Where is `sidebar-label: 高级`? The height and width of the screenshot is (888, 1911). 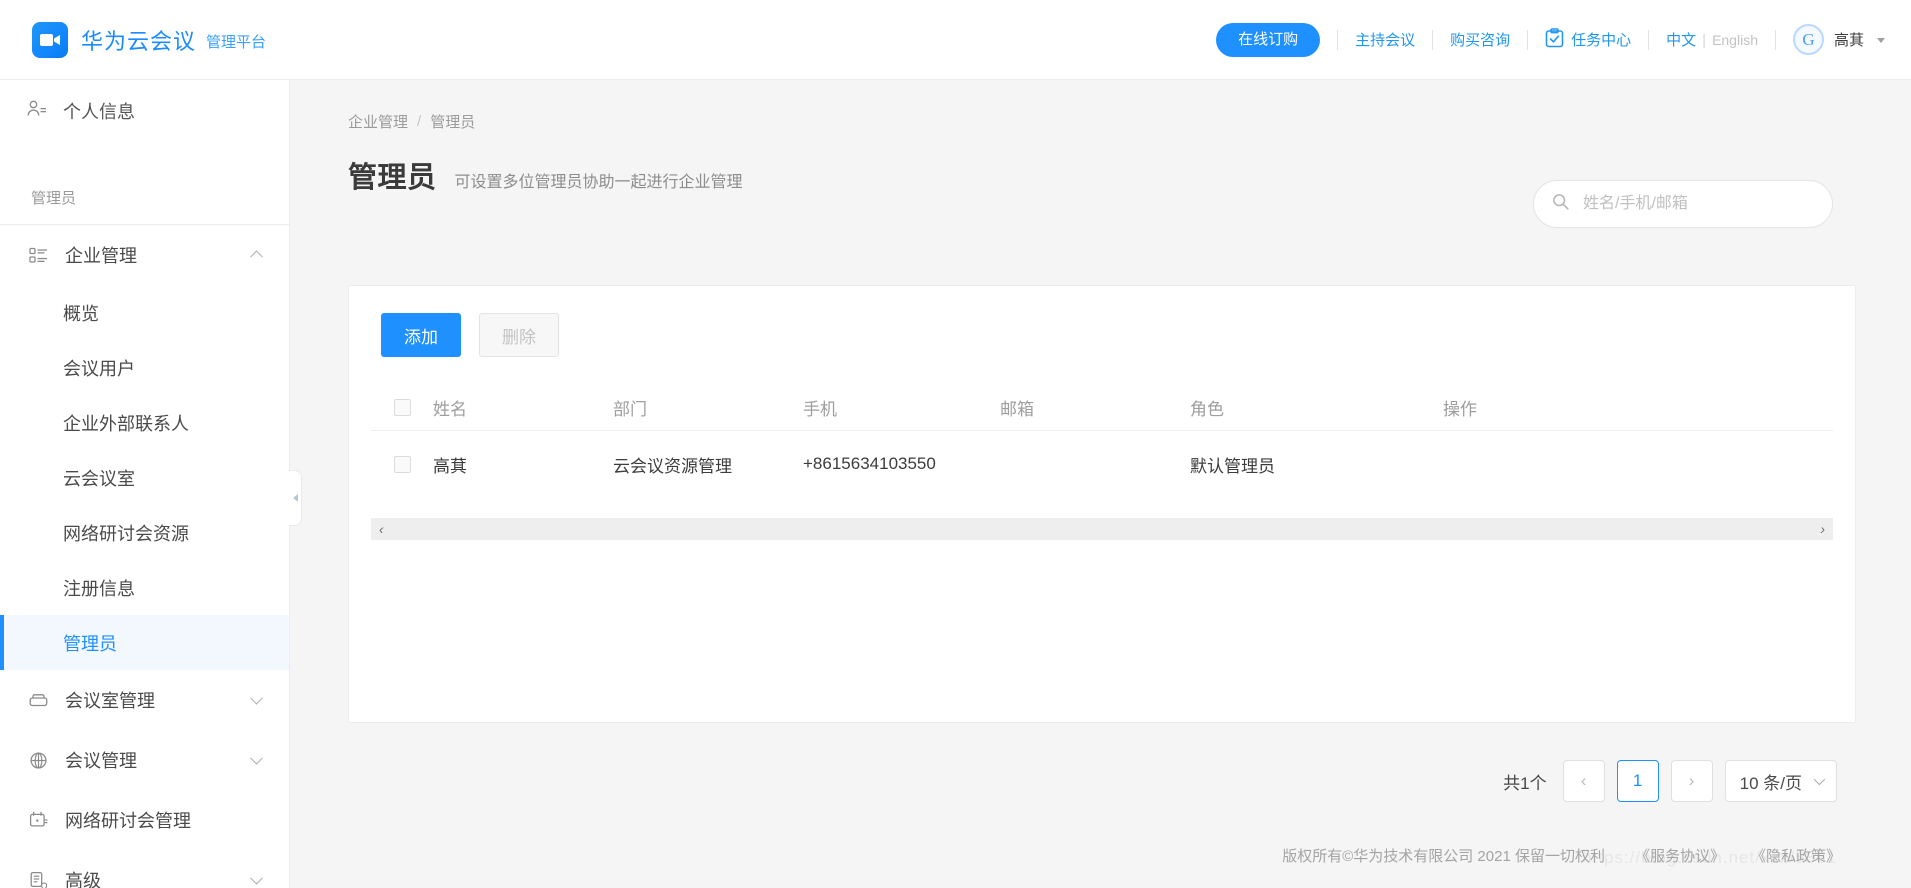
sidebar-label: 高级 is located at coordinates (83, 879).